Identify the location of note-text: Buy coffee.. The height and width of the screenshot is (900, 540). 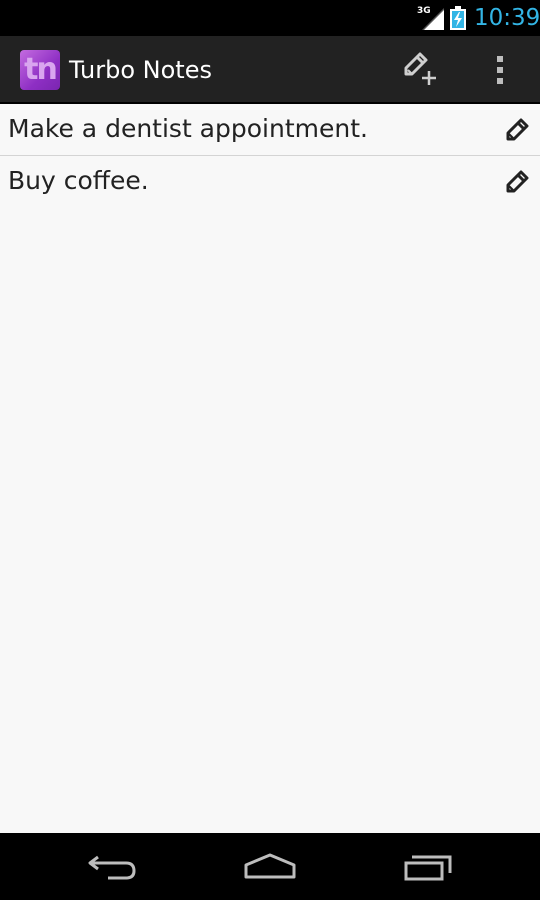
(78, 180).